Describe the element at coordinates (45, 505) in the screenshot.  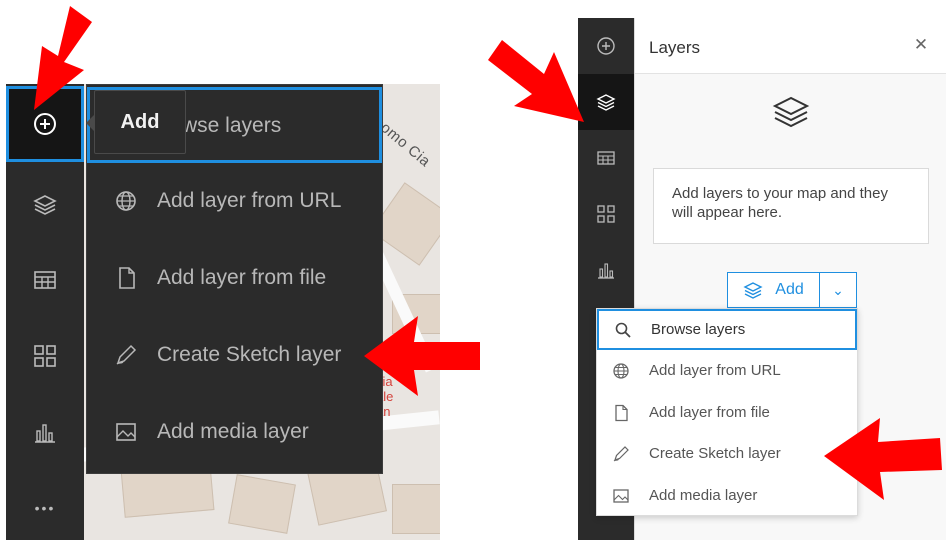
I see `more-button: •••` at that location.